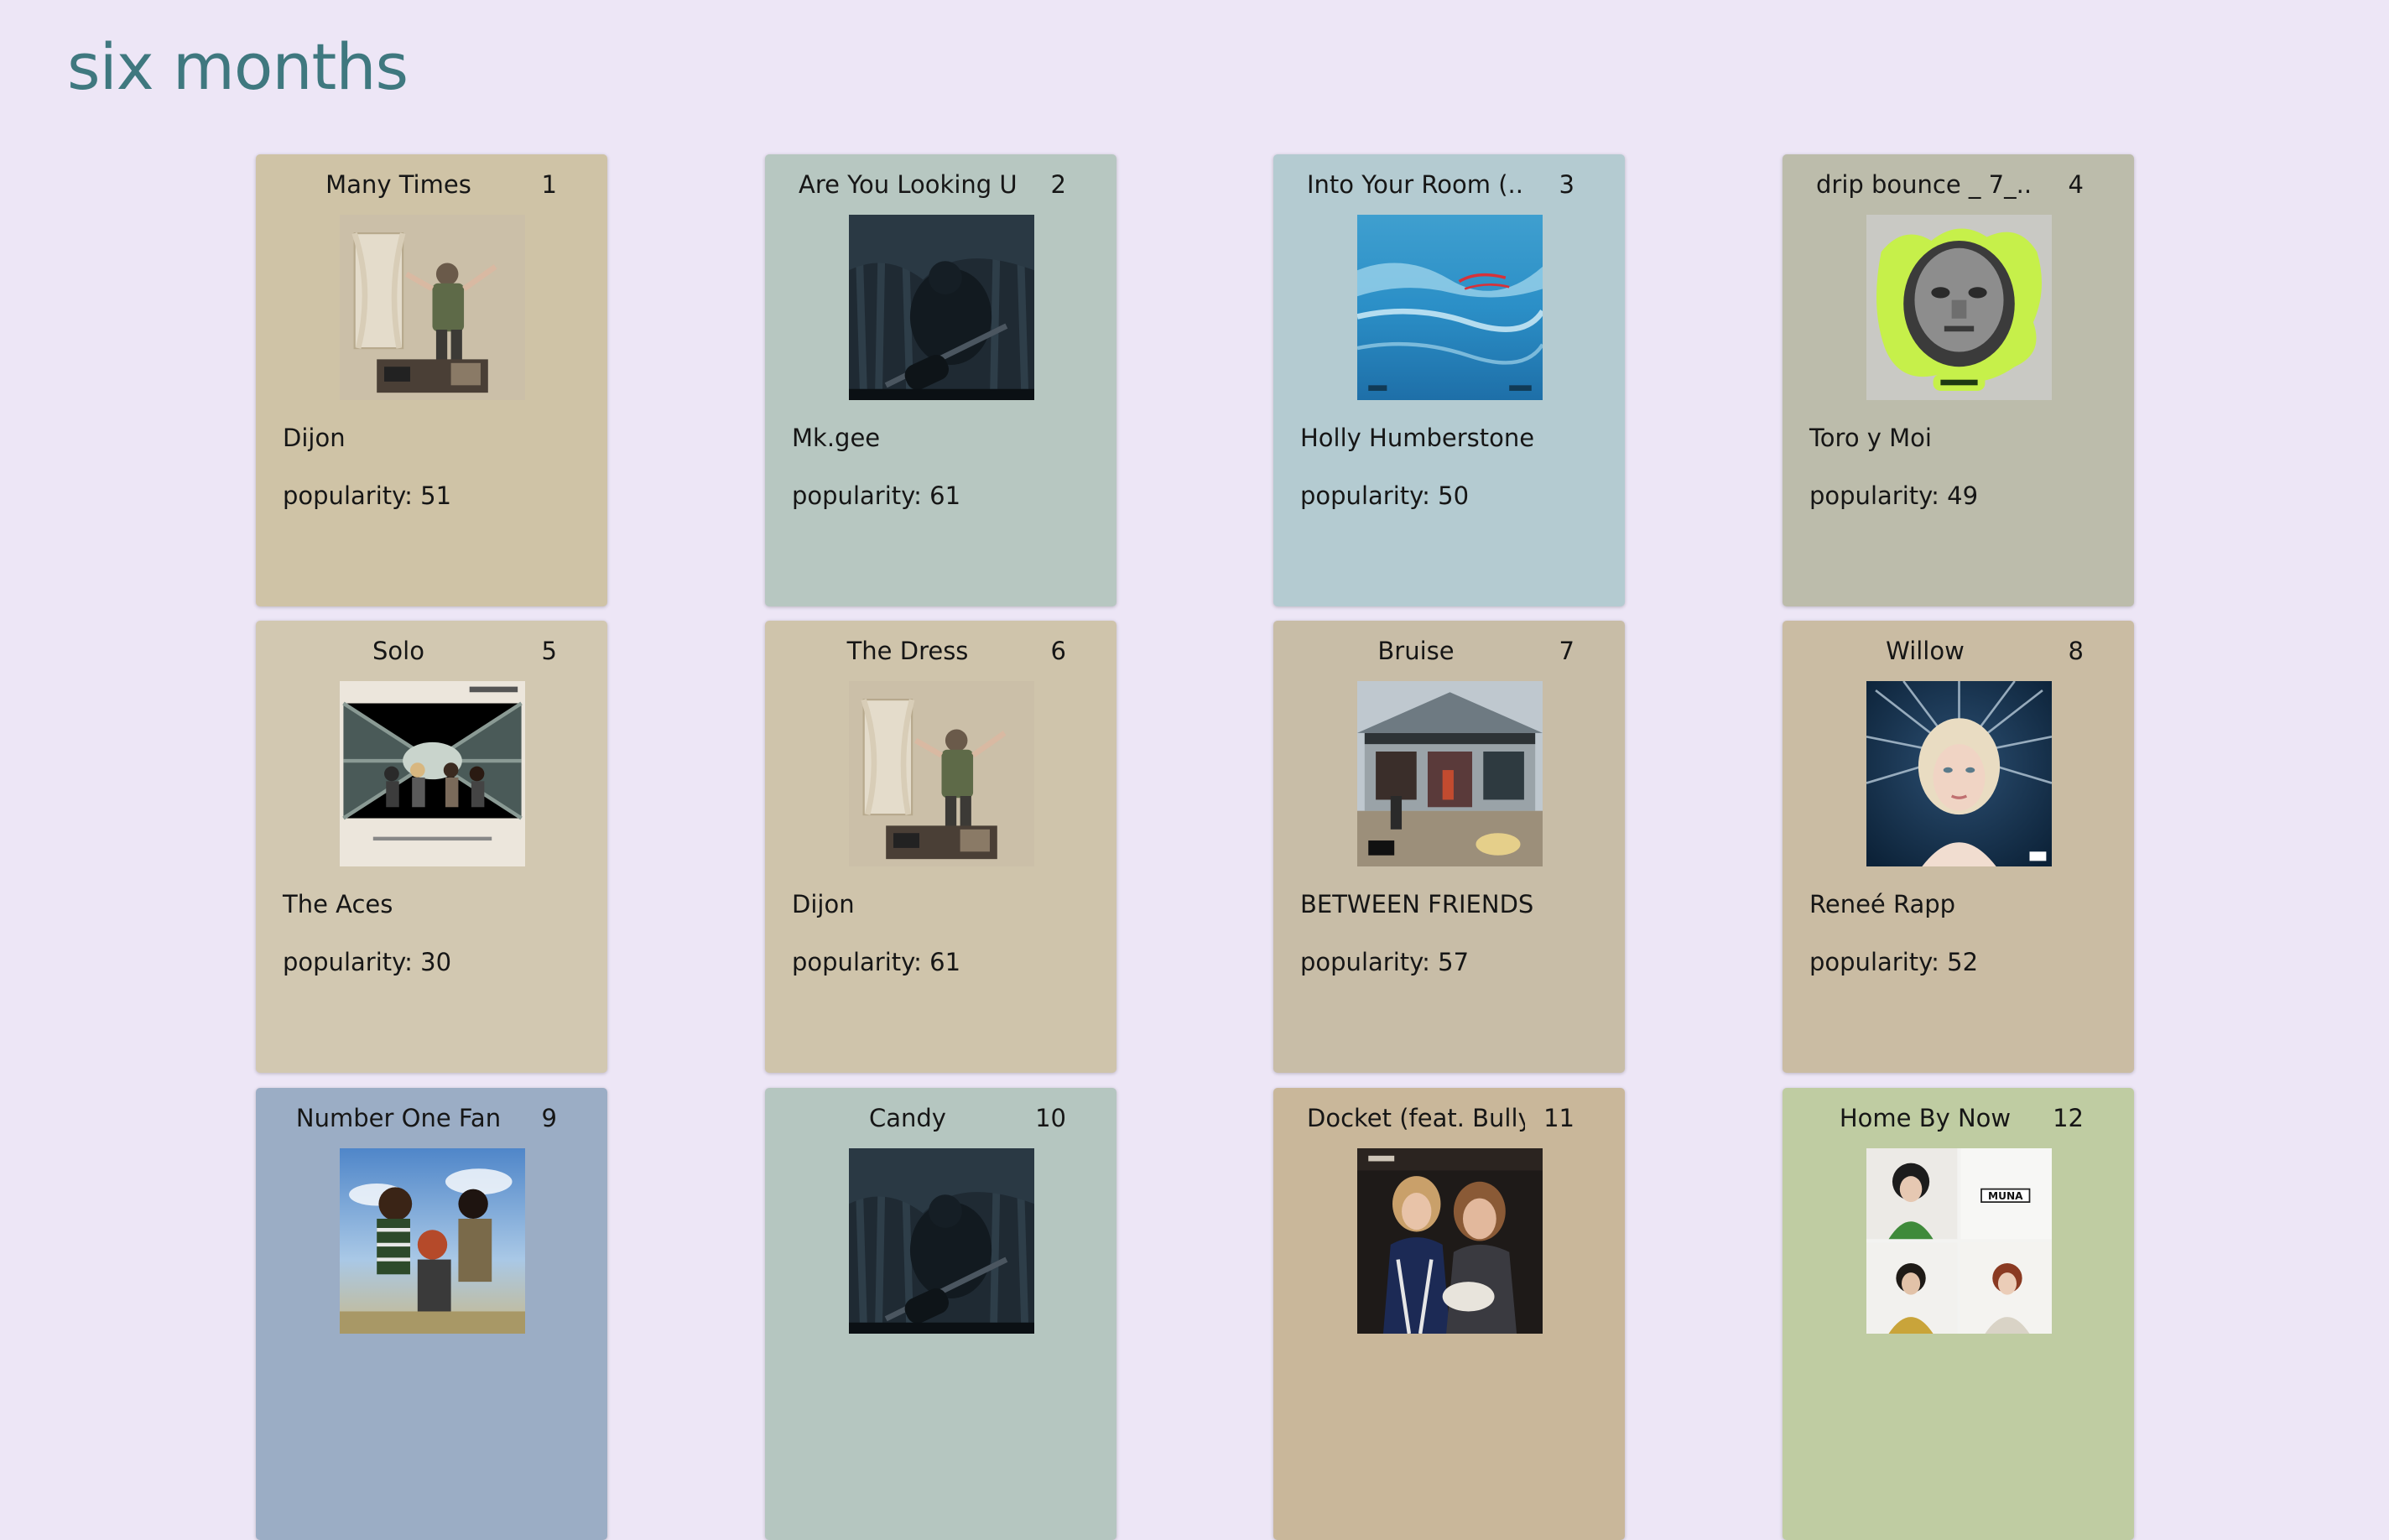 Image resolution: width=2389 pixels, height=1540 pixels. I want to click on track-popularity: popularity: 51, so click(367, 497).